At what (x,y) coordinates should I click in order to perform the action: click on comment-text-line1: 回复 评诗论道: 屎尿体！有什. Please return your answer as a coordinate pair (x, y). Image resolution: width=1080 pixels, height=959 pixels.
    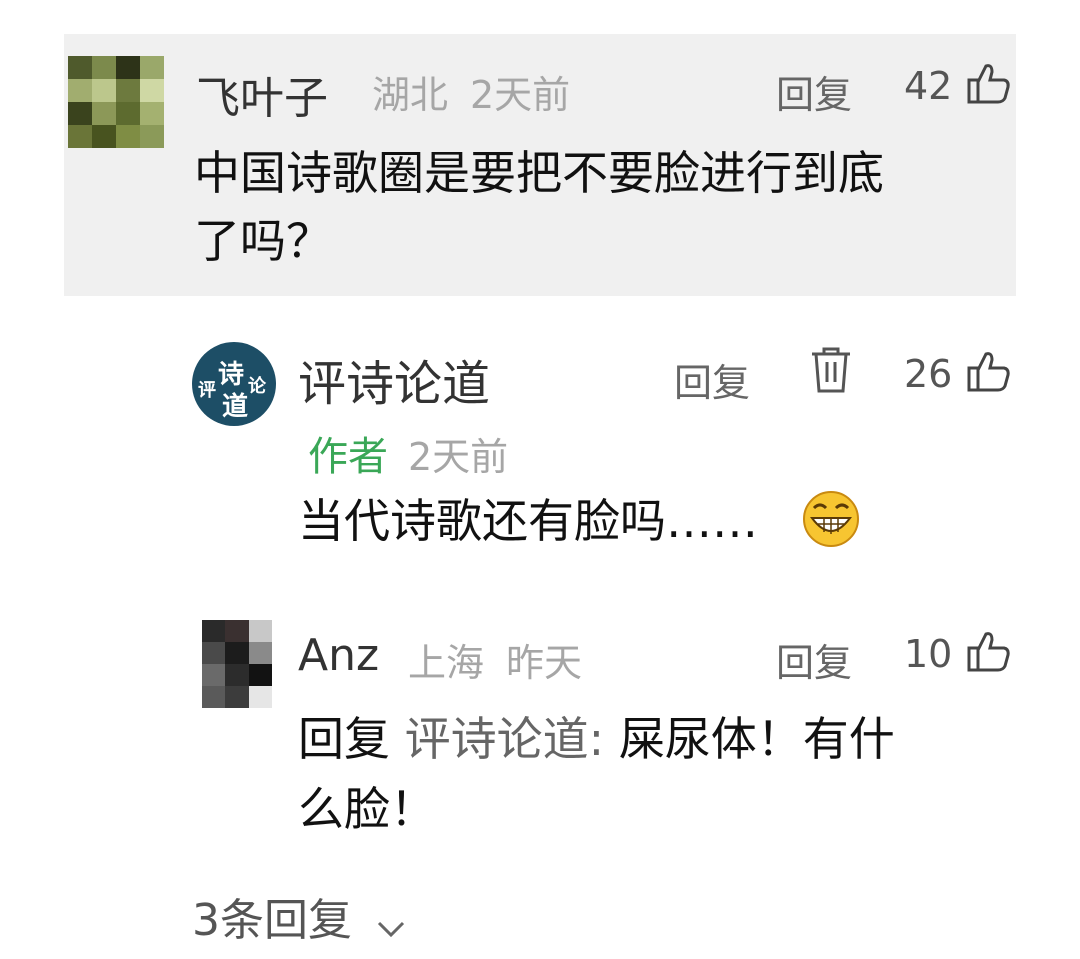
    Looking at the image, I should click on (596, 739).